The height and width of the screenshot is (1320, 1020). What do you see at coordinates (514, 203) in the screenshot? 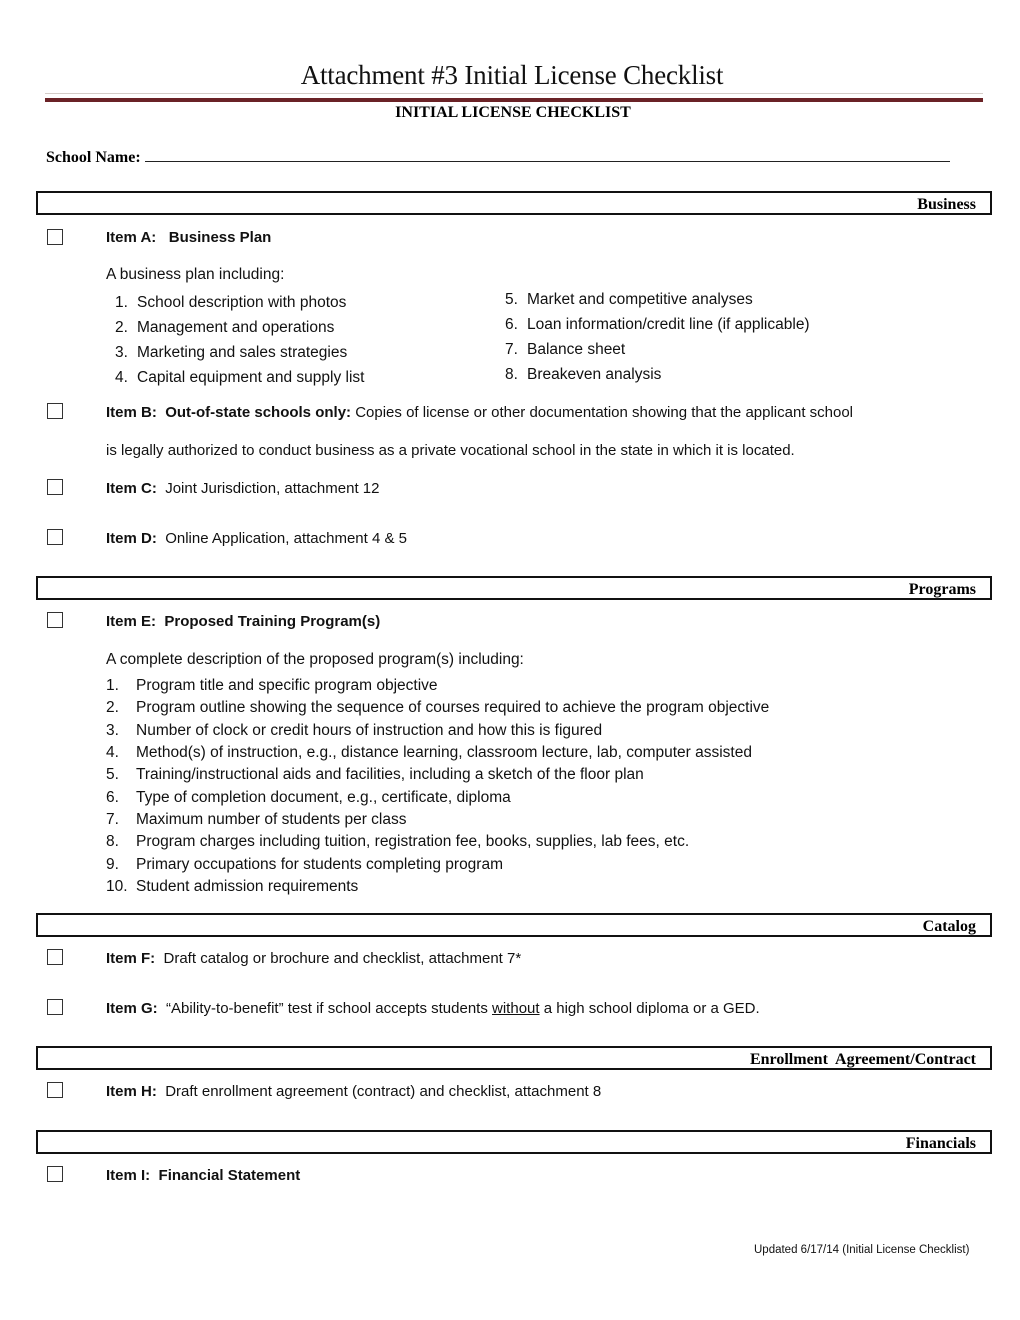
I see `section-header-business: Business` at bounding box center [514, 203].